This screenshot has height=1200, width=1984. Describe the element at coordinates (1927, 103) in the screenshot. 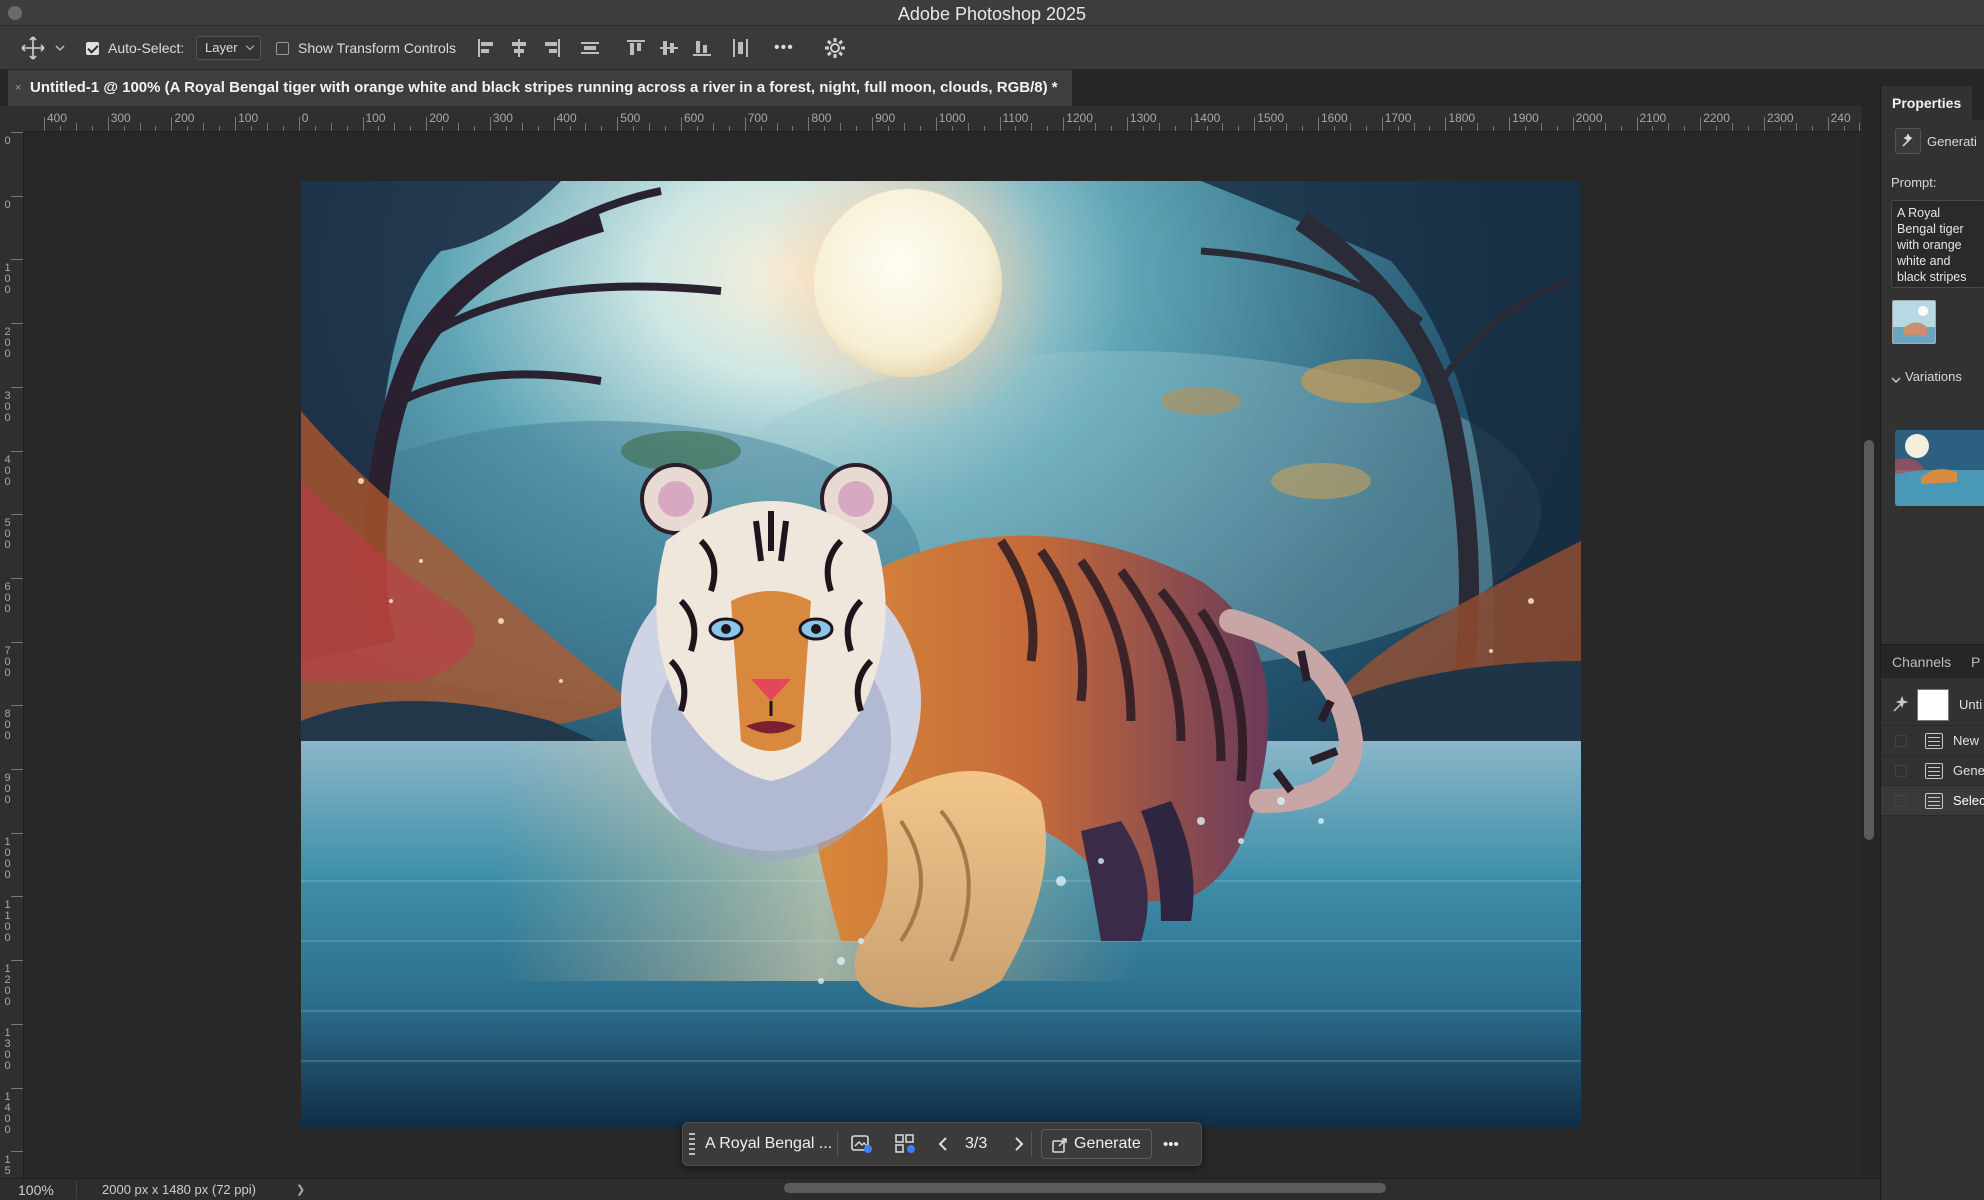

I see `tab-properties: Properties` at that location.